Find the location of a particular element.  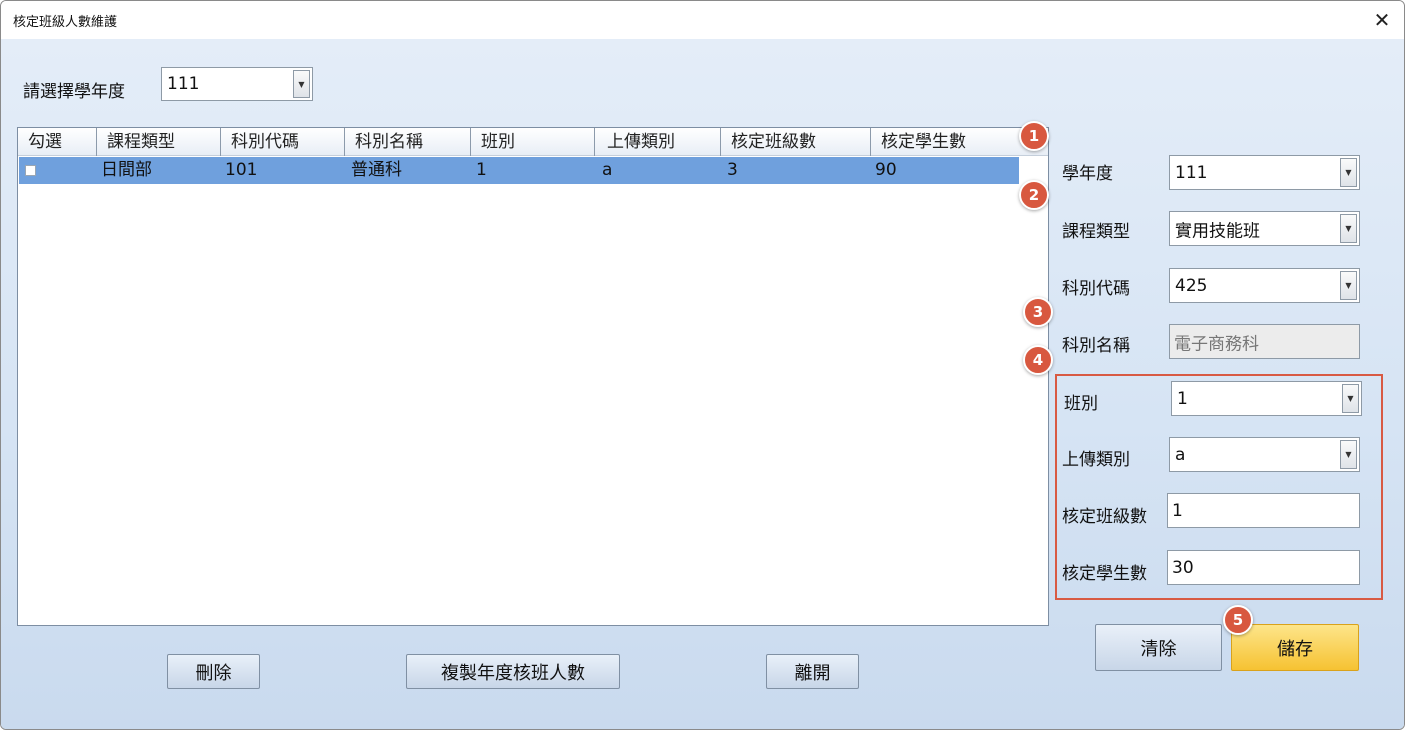

copy-year-quota-button-label: 複製年度核班人數 is located at coordinates (513, 673).